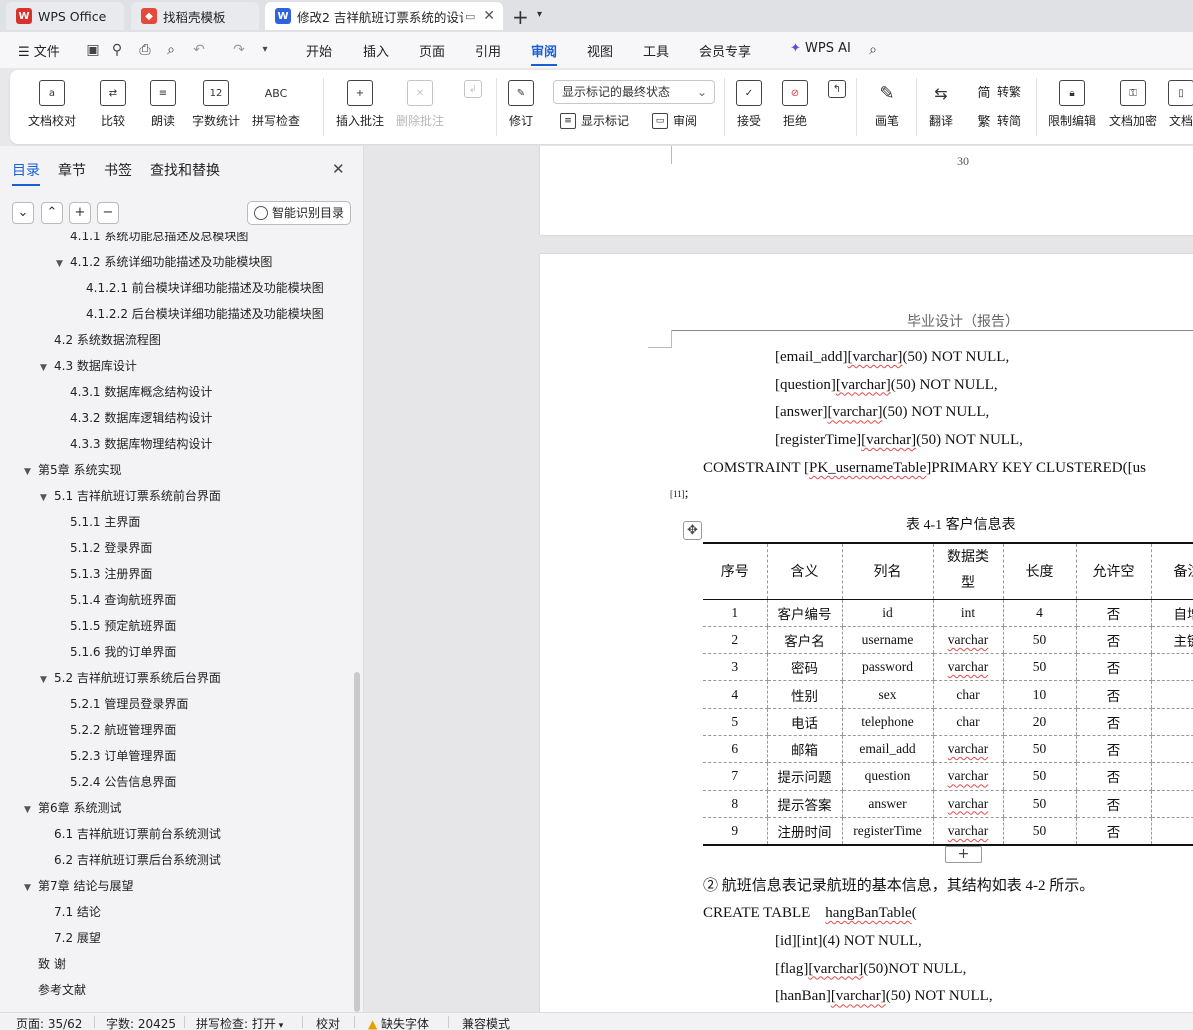 The height and width of the screenshot is (1030, 1193). What do you see at coordinates (656, 50) in the screenshot?
I see `menu-tools: 工具` at bounding box center [656, 50].